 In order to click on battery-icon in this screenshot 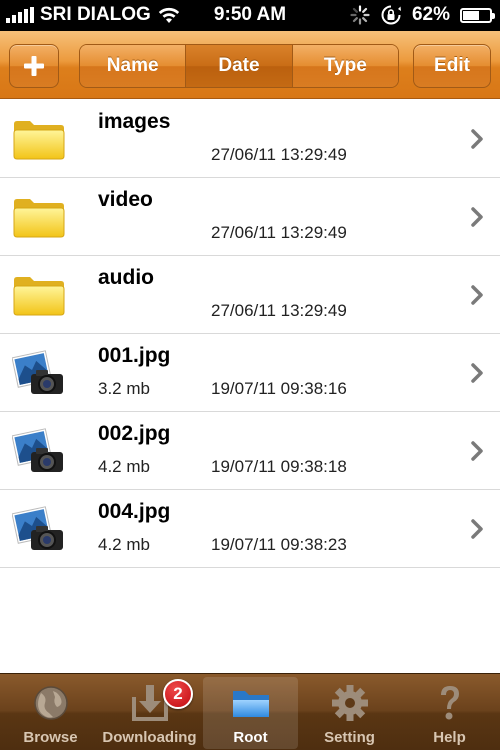, I will do `click(477, 15)`.